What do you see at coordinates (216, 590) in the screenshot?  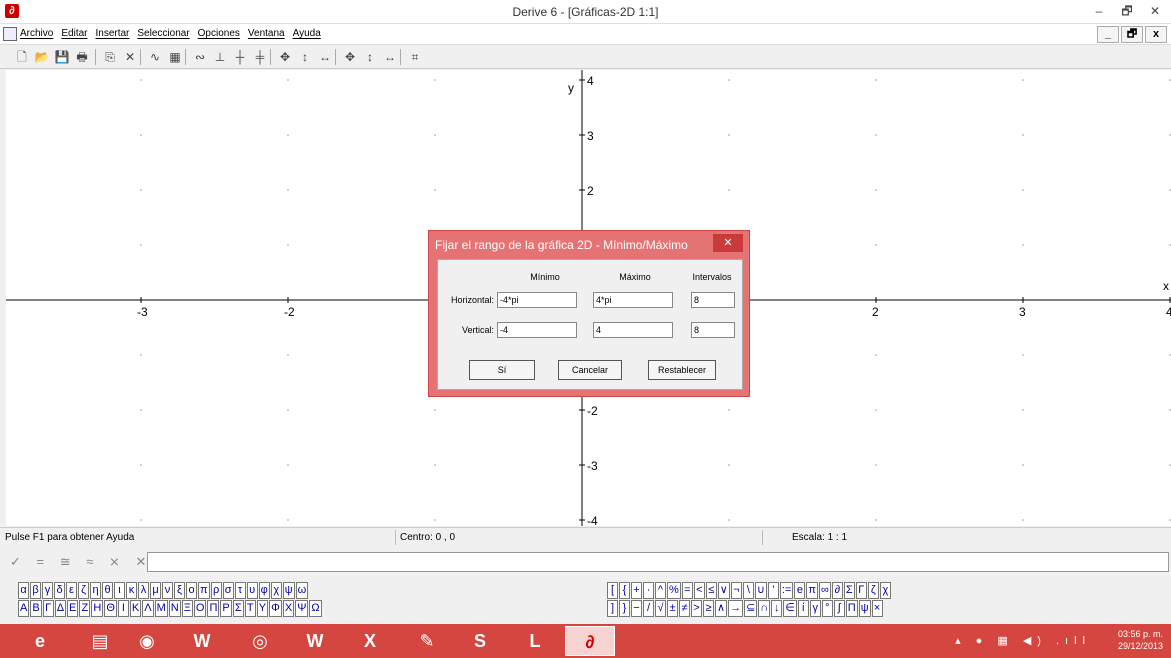 I see `greek-key: ρ` at bounding box center [216, 590].